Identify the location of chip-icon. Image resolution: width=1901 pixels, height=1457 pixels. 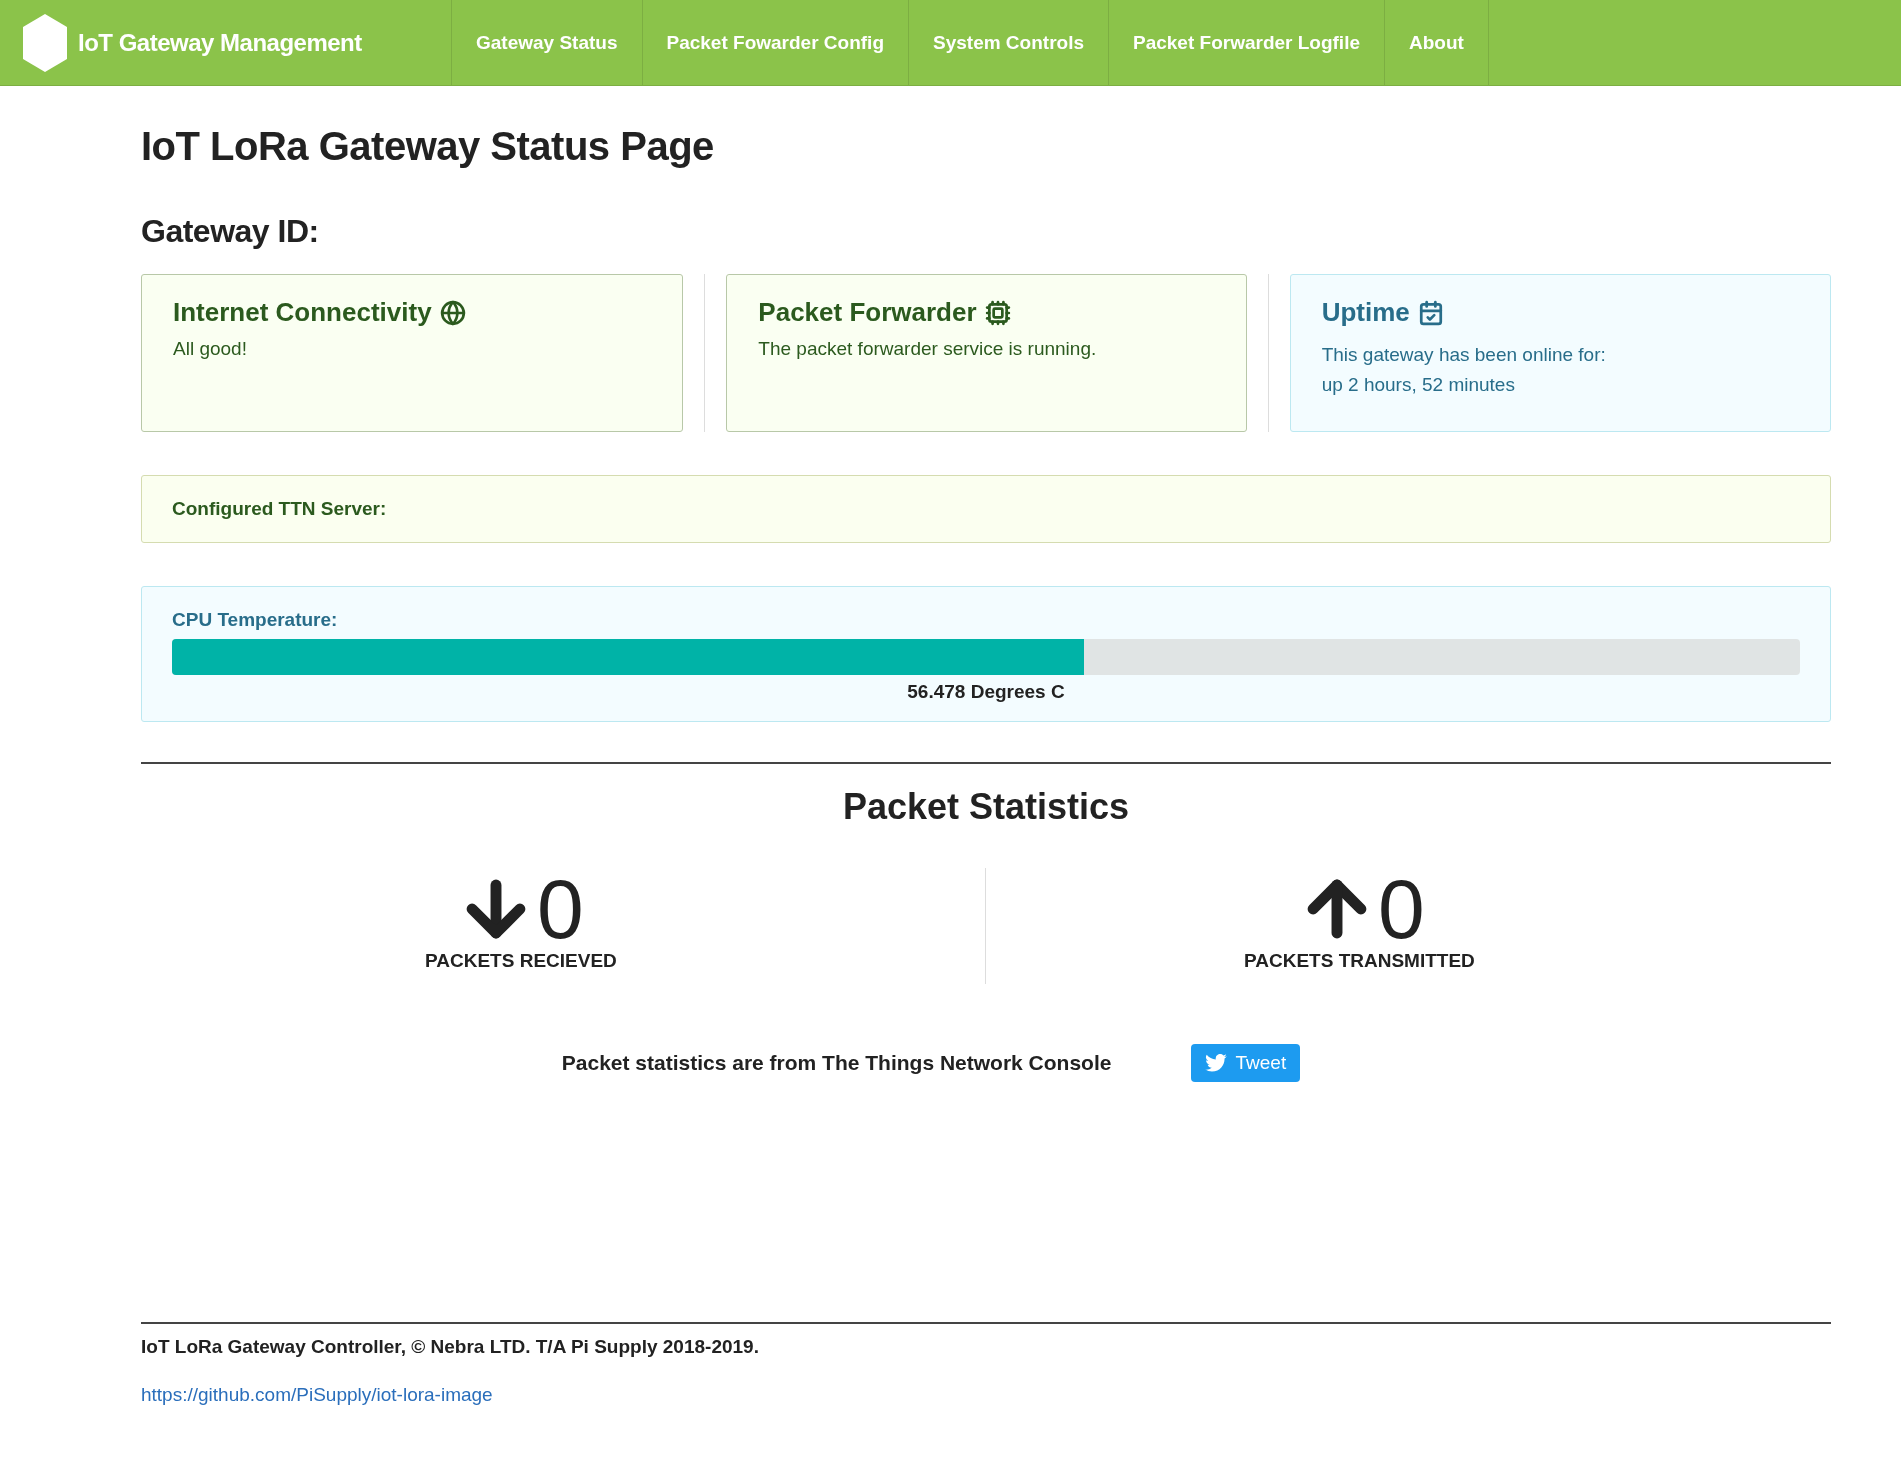
(997, 312).